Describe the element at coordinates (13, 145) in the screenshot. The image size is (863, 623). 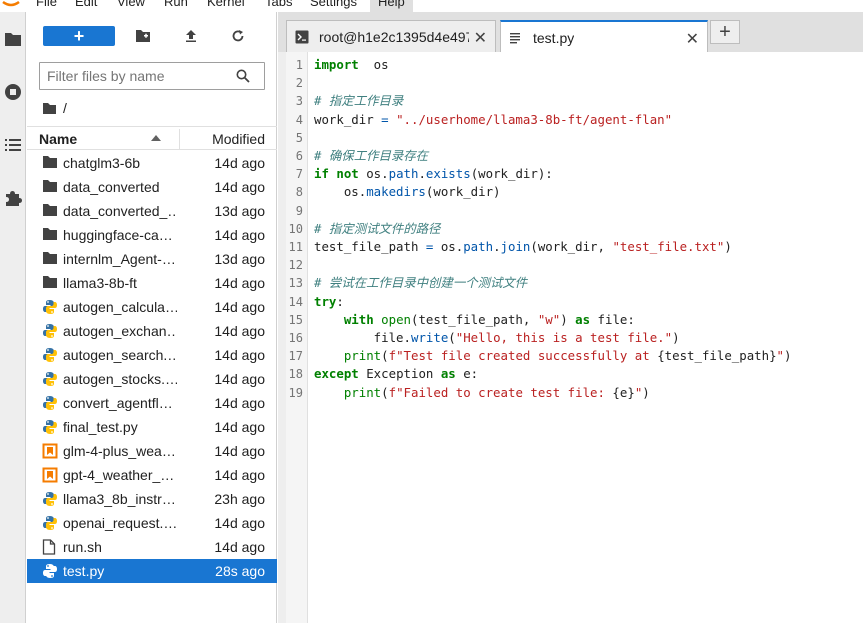
I see `table-of-contents-tab` at that location.